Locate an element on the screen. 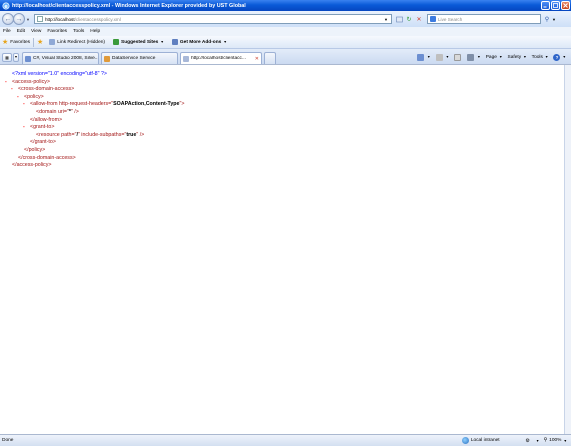 This screenshot has width=571, height=446. favorite-link-redirect: Link Redirect (Hidden) is located at coordinates (77, 42).